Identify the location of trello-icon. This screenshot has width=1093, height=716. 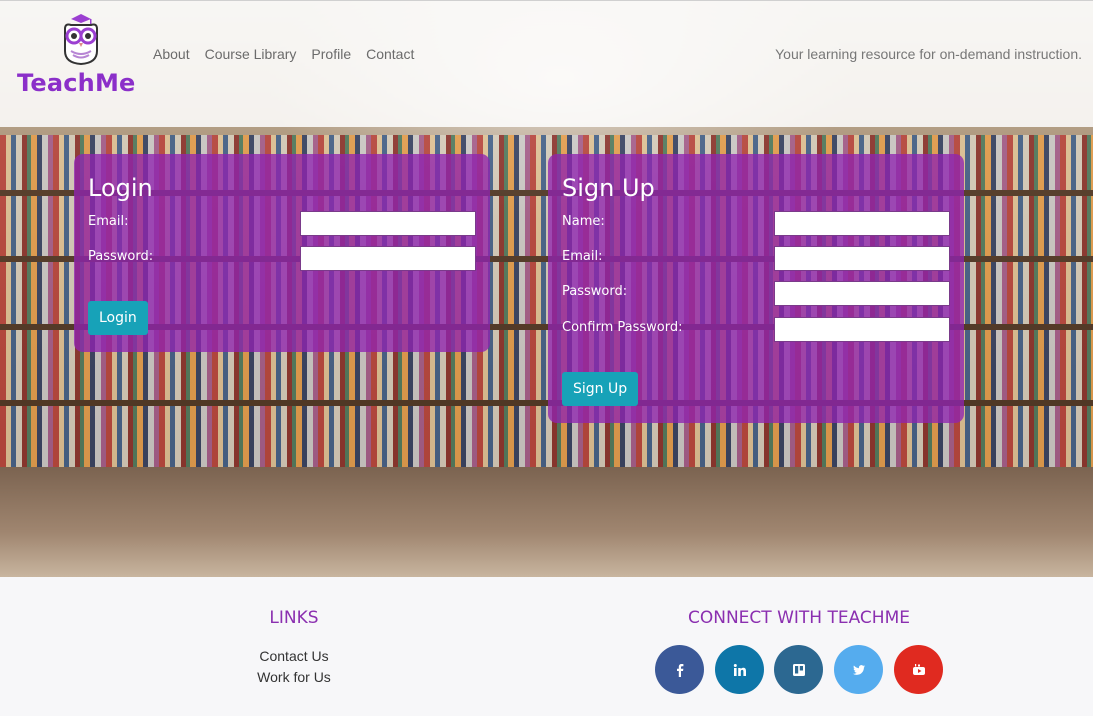
(798, 669).